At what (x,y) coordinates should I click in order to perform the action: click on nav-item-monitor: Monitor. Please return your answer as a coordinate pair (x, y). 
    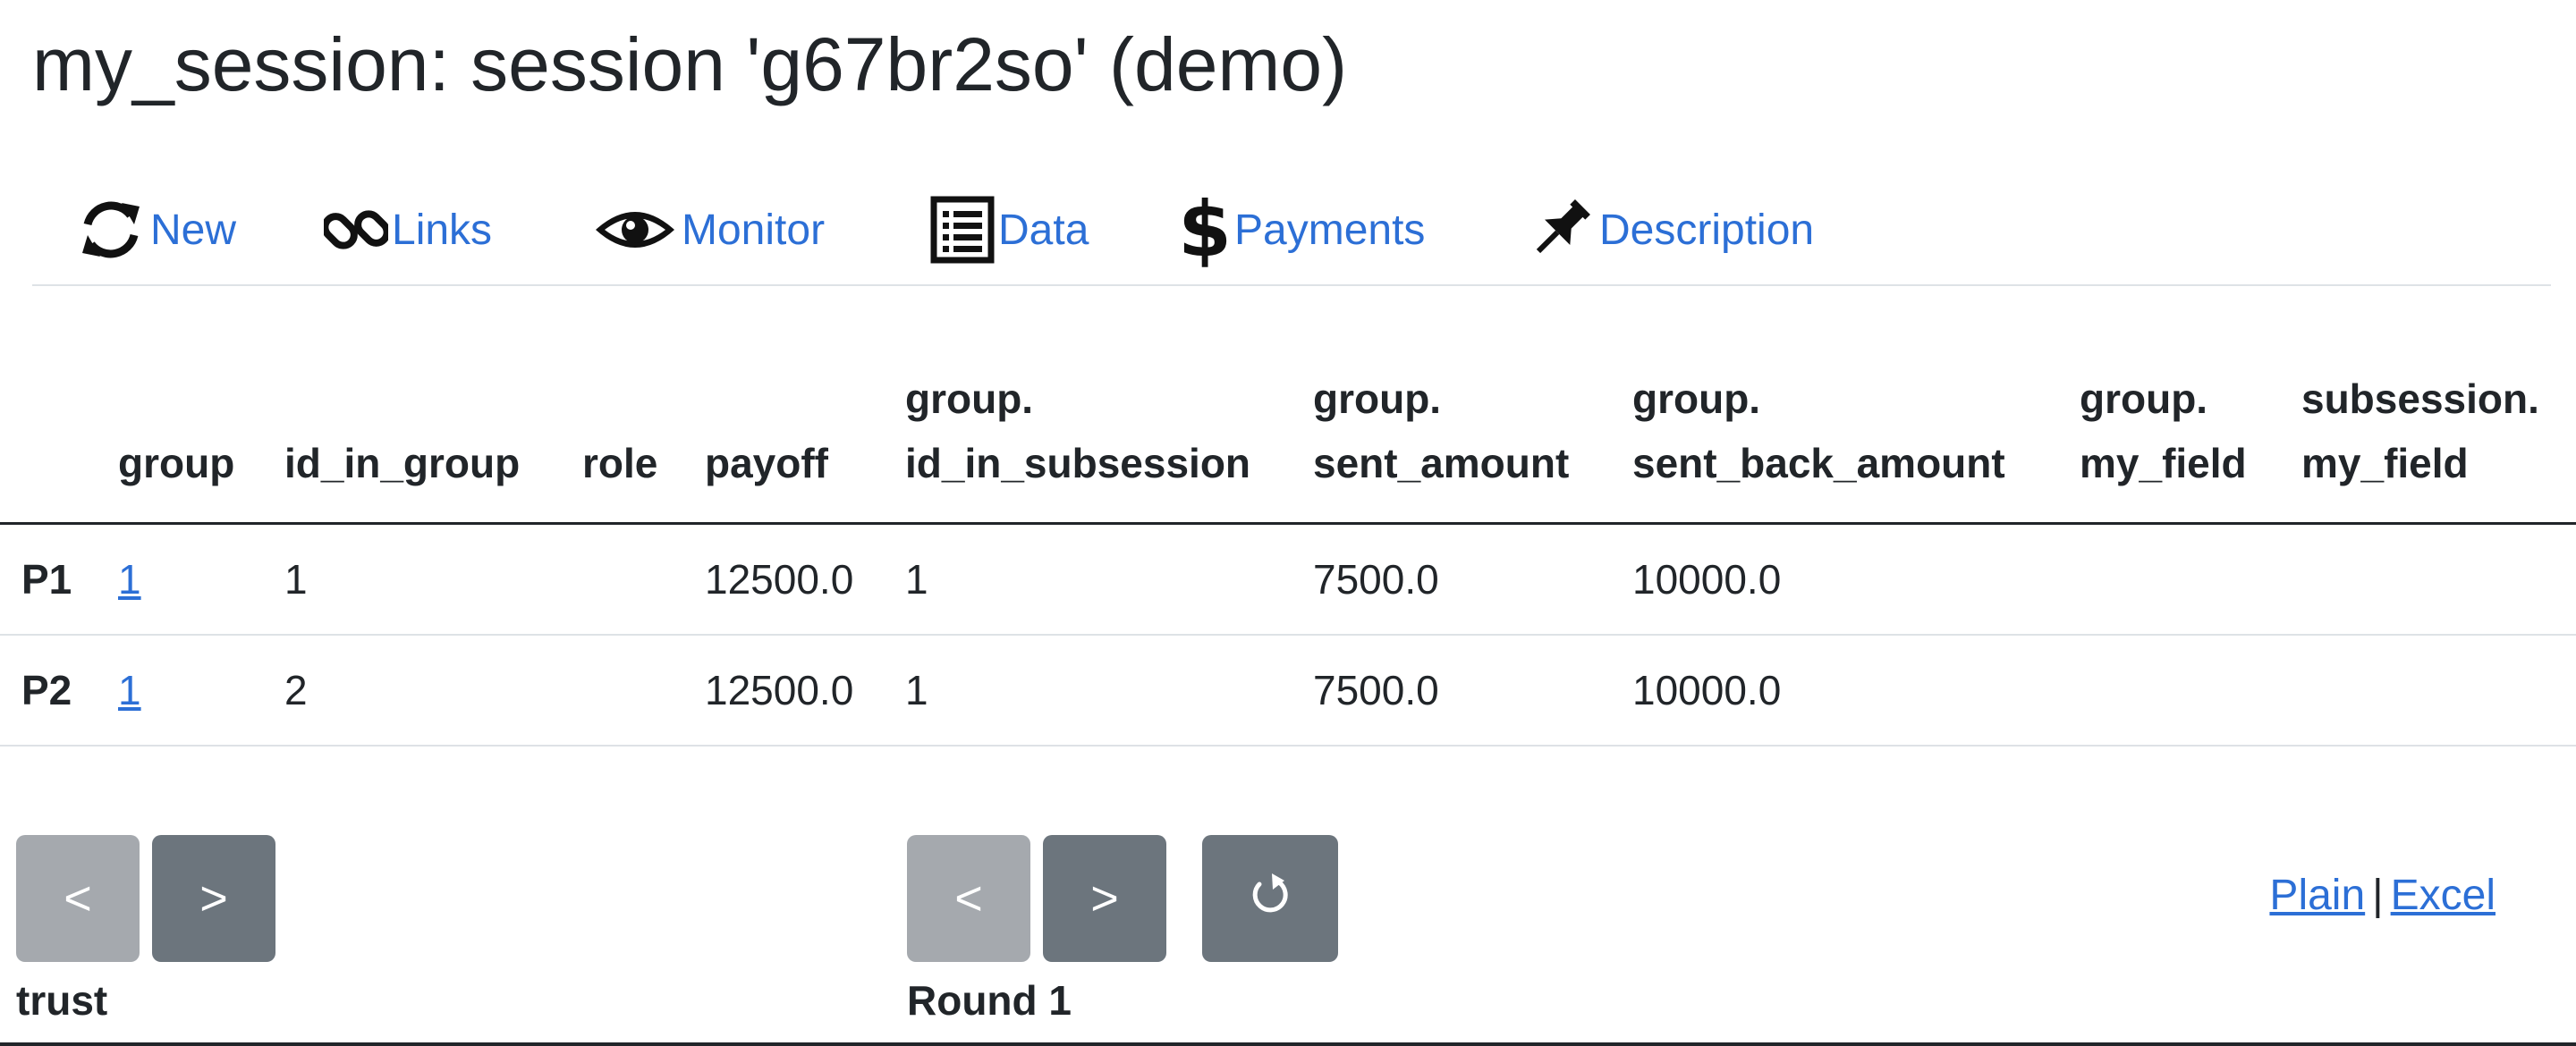
    Looking at the image, I should click on (708, 230).